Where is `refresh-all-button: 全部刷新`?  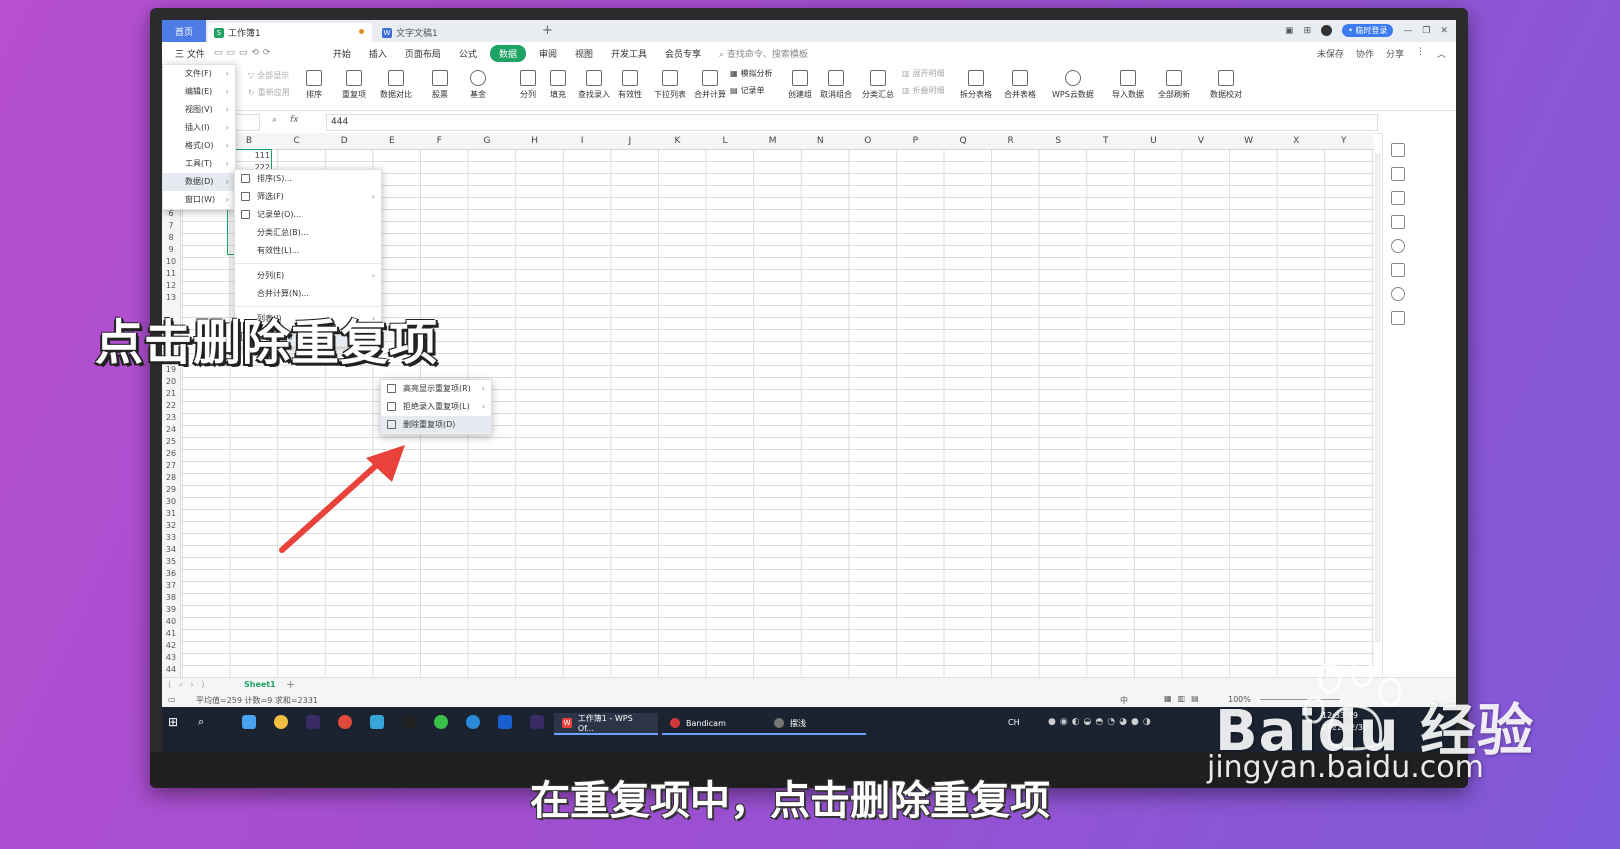
refresh-all-button: 全部刷新 is located at coordinates (1174, 83).